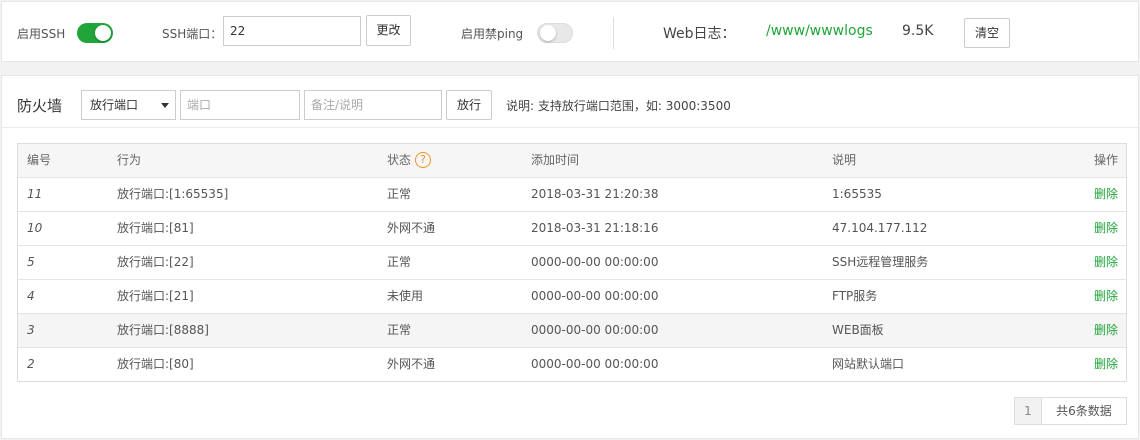  What do you see at coordinates (155, 364) in the screenshot?
I see `cell-action: 放行端口:[80]` at bounding box center [155, 364].